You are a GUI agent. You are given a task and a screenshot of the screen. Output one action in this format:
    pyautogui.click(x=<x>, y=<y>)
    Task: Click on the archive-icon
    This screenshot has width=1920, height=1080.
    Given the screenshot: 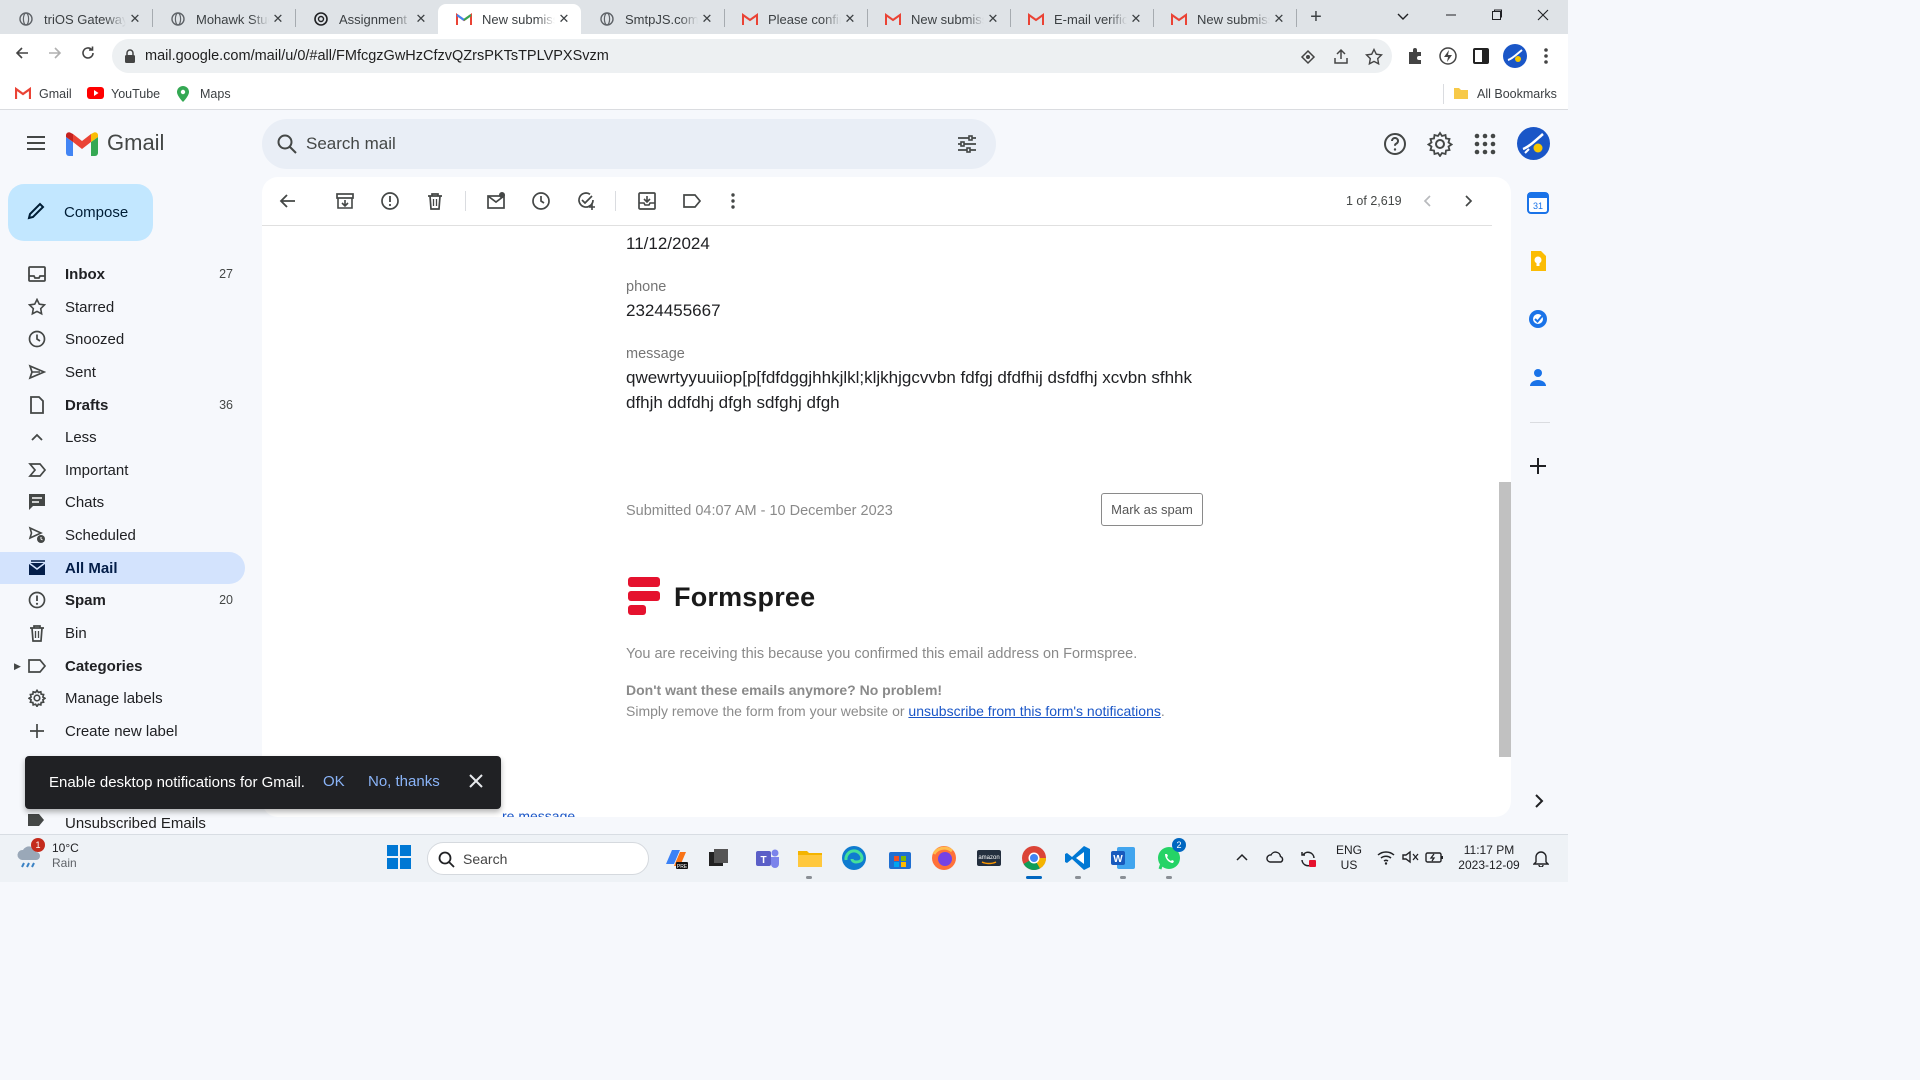 What is the action you would take?
    pyautogui.click(x=345, y=201)
    